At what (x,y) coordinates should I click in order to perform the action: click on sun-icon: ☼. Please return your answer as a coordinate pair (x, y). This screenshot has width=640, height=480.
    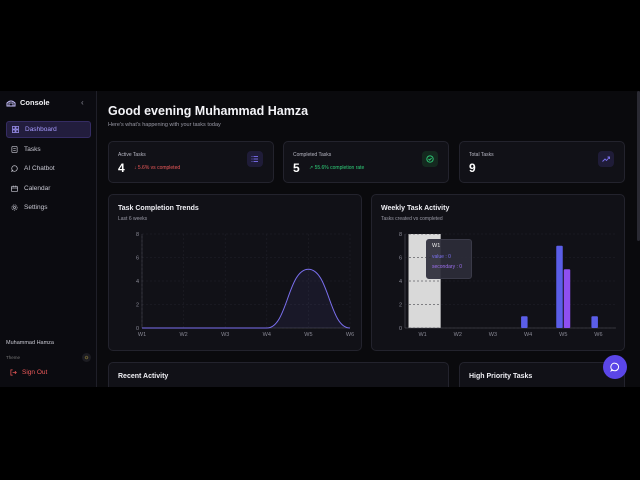
    Looking at the image, I should click on (86, 357).